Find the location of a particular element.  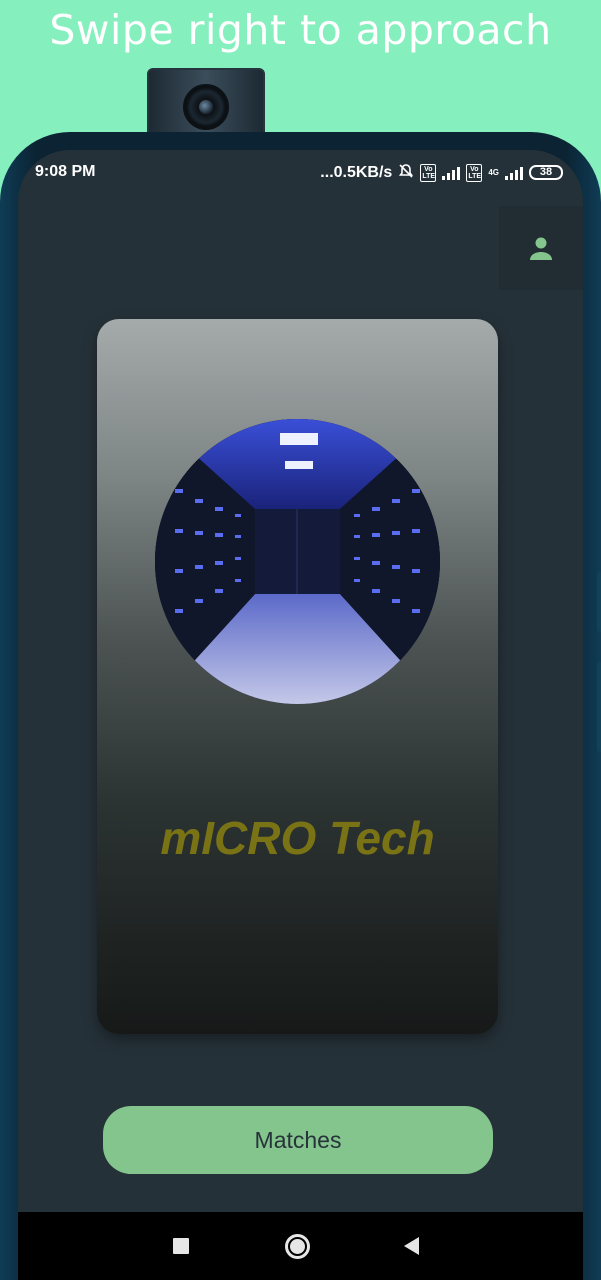

back-triangle-icon is located at coordinates (411, 1246).